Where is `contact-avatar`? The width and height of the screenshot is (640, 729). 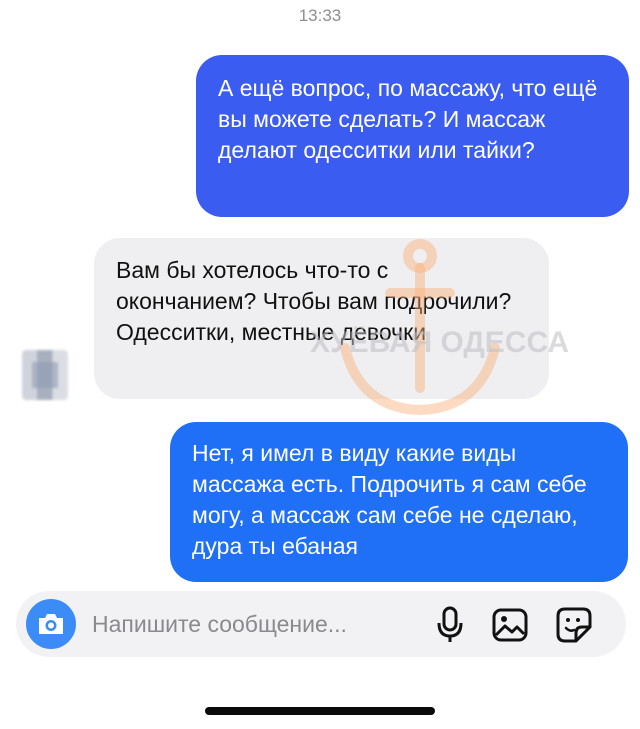
contact-avatar is located at coordinates (45, 375).